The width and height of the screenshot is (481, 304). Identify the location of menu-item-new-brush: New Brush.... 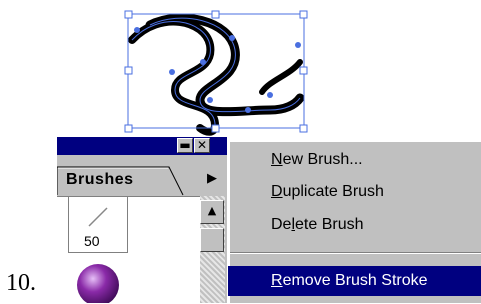
(354, 160).